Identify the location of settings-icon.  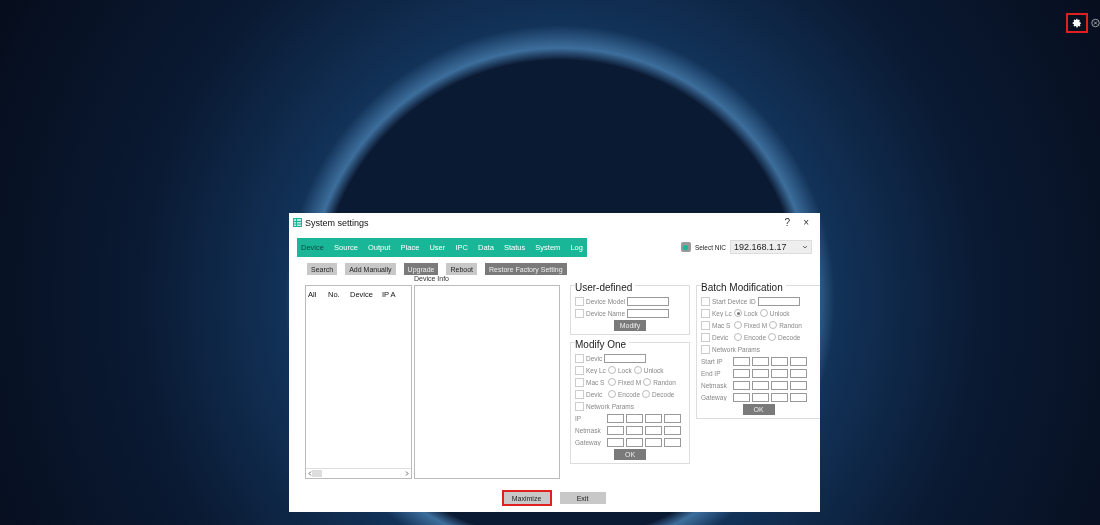
(1077, 23).